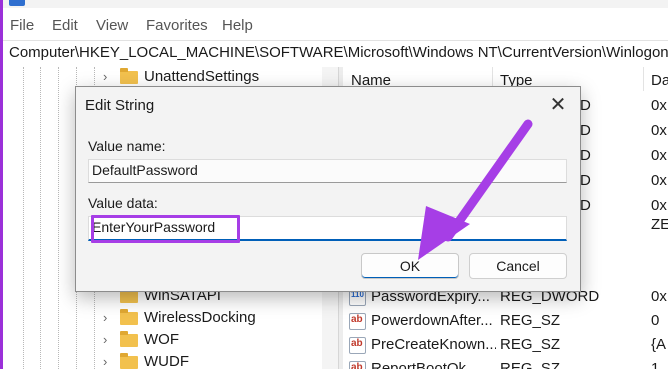  What do you see at coordinates (419, 364) in the screenshot?
I see `value-name: ReportBootOk` at bounding box center [419, 364].